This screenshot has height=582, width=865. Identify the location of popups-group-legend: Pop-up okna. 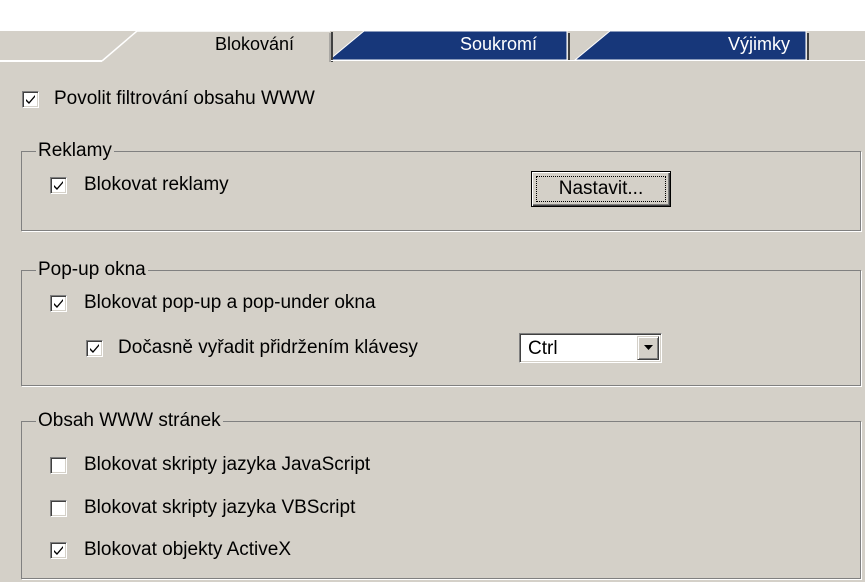
(92, 270).